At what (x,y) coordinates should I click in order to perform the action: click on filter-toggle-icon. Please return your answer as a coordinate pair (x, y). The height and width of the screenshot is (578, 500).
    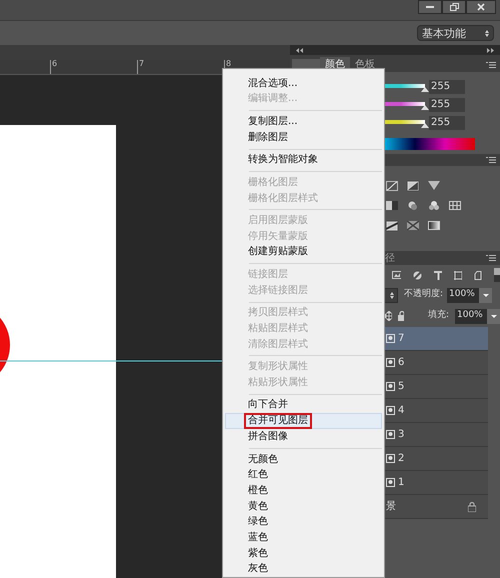
    Looking at the image, I should click on (497, 275).